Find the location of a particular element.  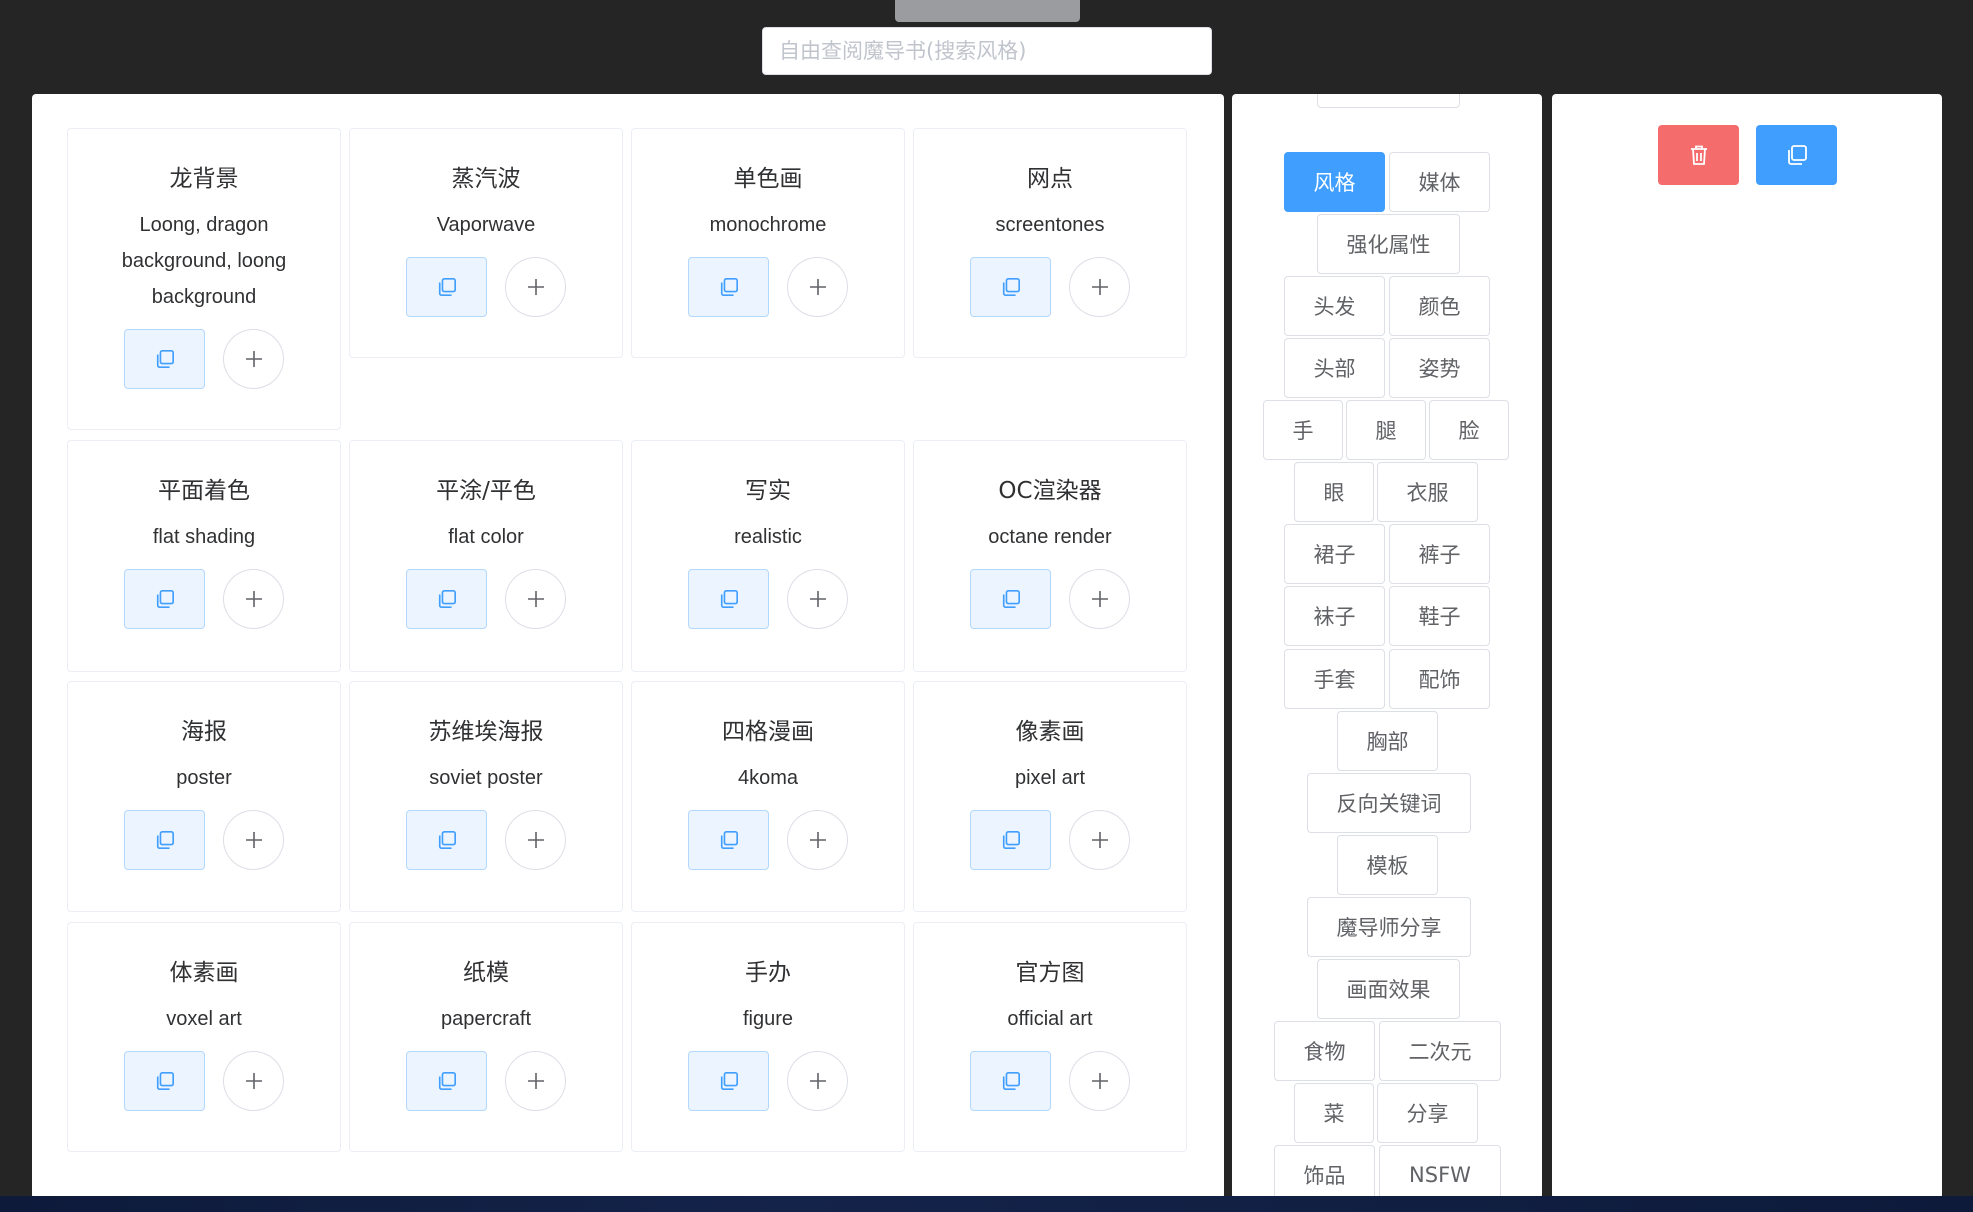

card-title: 平涂/平色 is located at coordinates (486, 491).